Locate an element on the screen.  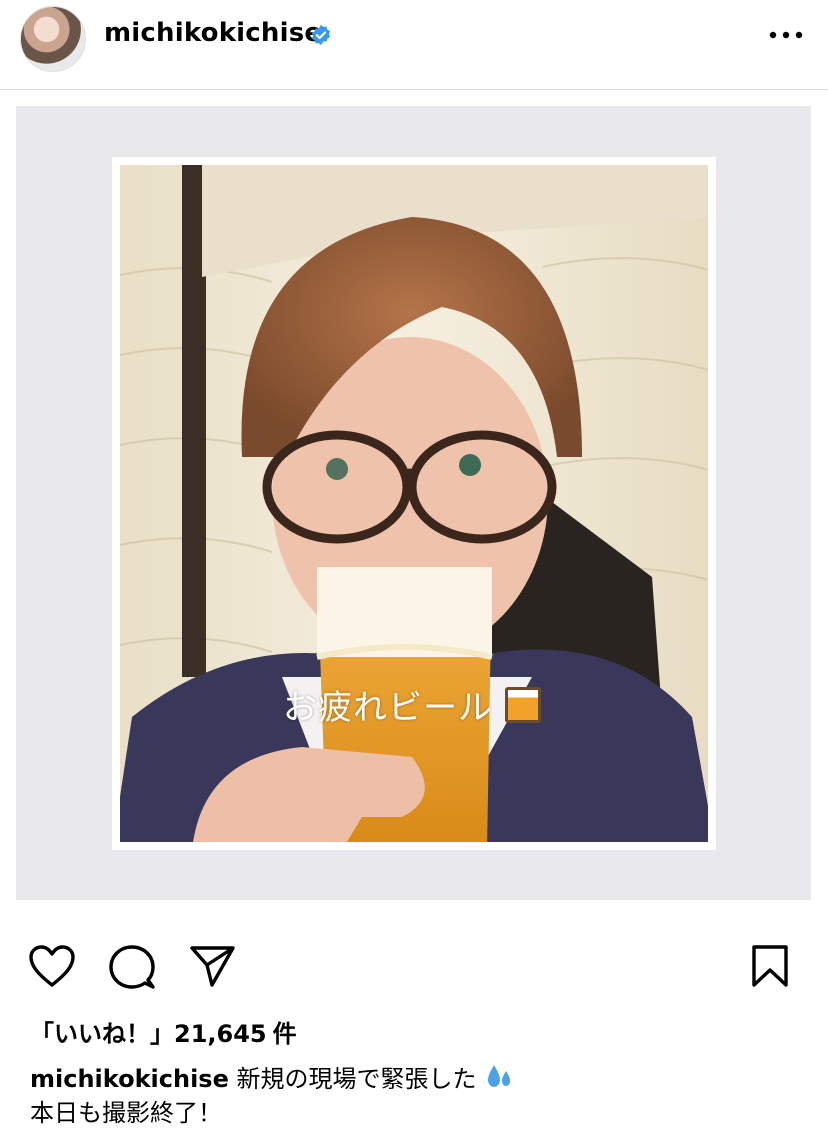
username: michikokichise is located at coordinates (213, 33).